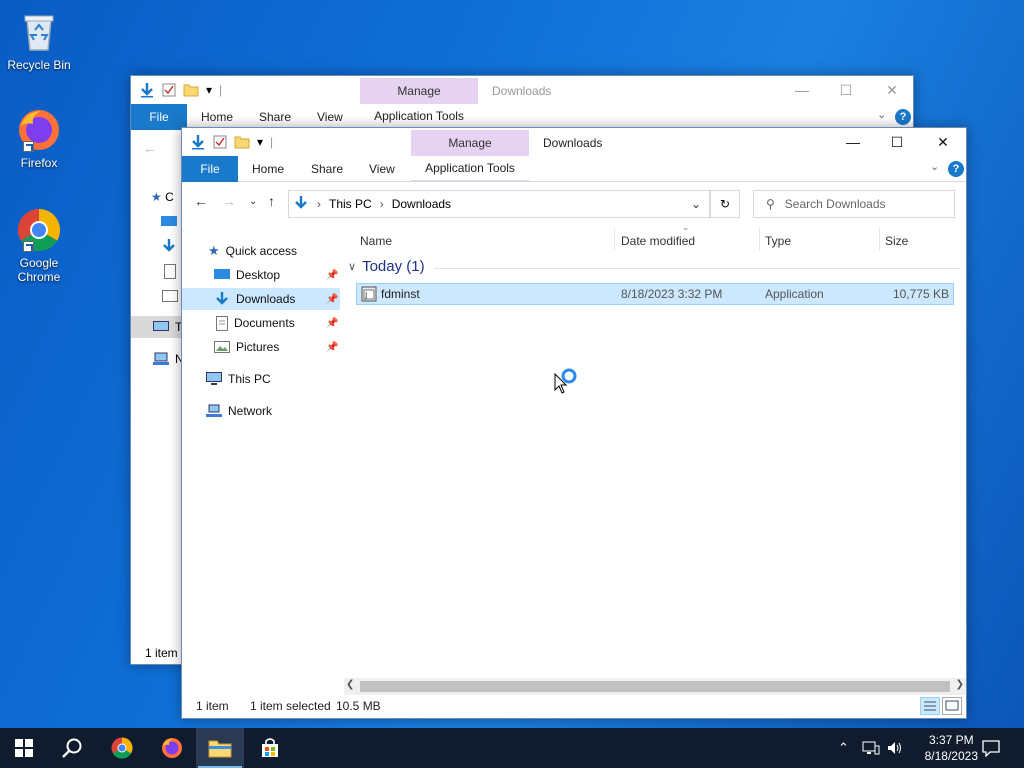  What do you see at coordinates (180, 90) in the screenshot?
I see `quick-access-toolbar: ▾ |` at bounding box center [180, 90].